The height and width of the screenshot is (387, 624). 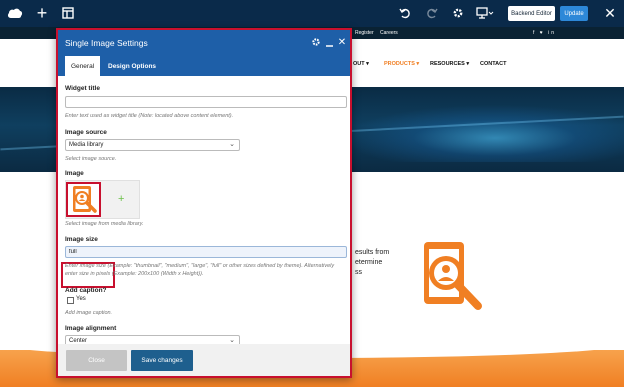 I want to click on nav-item-about: OUT ▾, so click(x=361, y=64).